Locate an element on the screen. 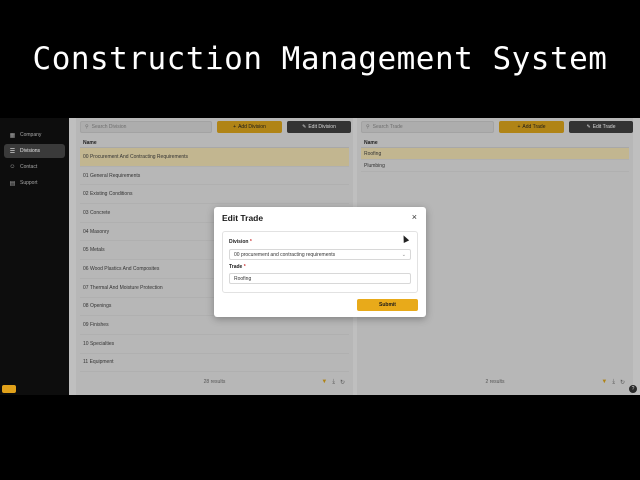 The height and width of the screenshot is (480, 640). chevron-down-icon: ⌄ is located at coordinates (403, 255).